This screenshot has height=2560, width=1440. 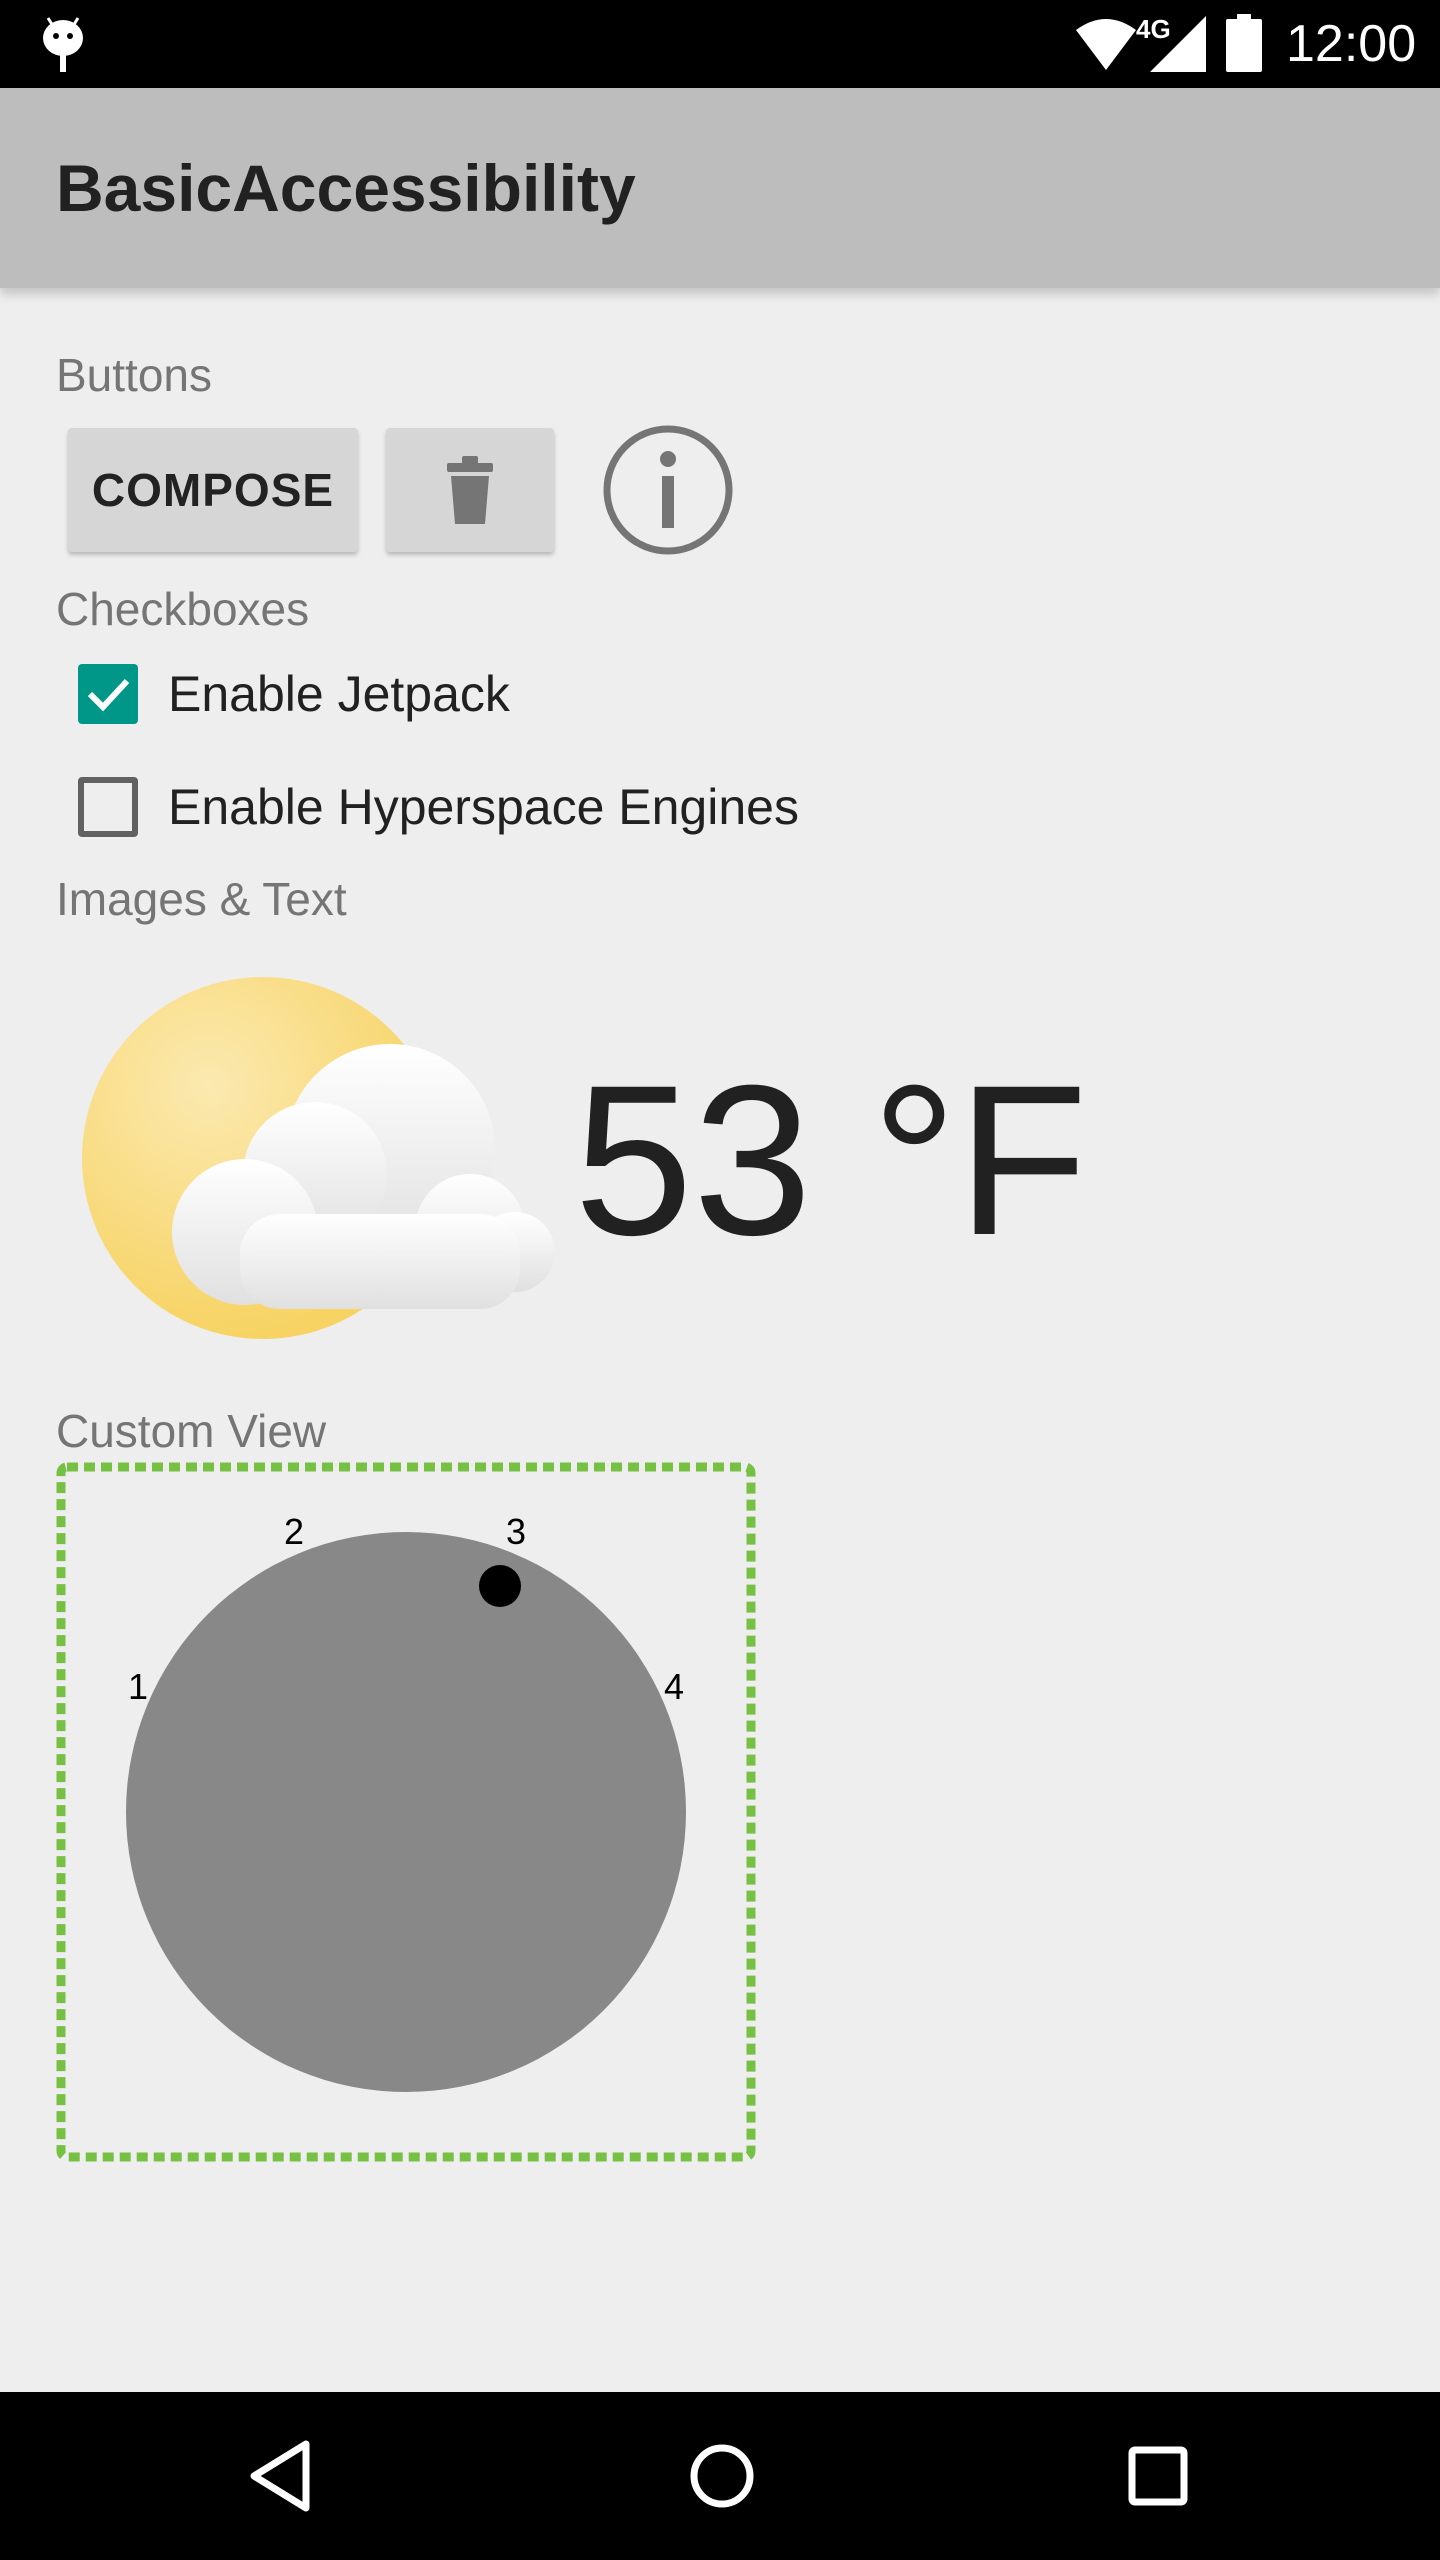 I want to click on checkbox-checked, so click(x=108, y=694).